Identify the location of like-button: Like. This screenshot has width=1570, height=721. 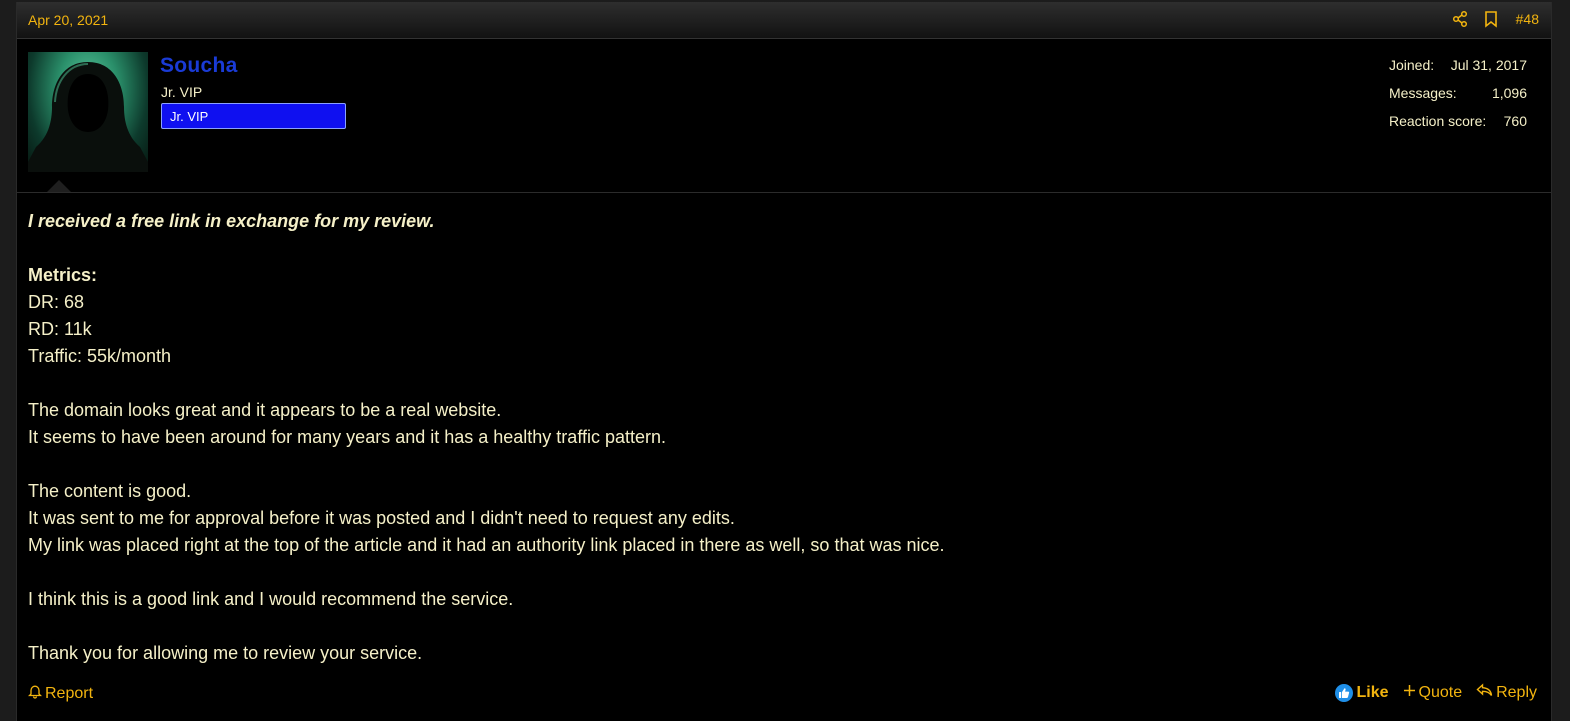
(1362, 692).